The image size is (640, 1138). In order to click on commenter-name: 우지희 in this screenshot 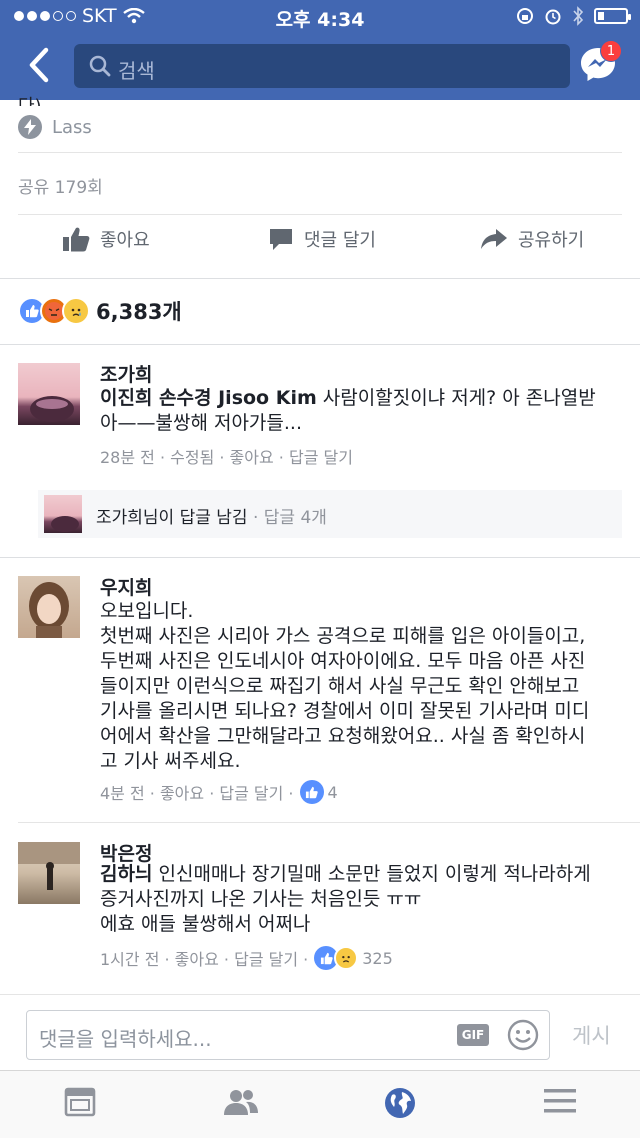, I will do `click(126, 586)`.